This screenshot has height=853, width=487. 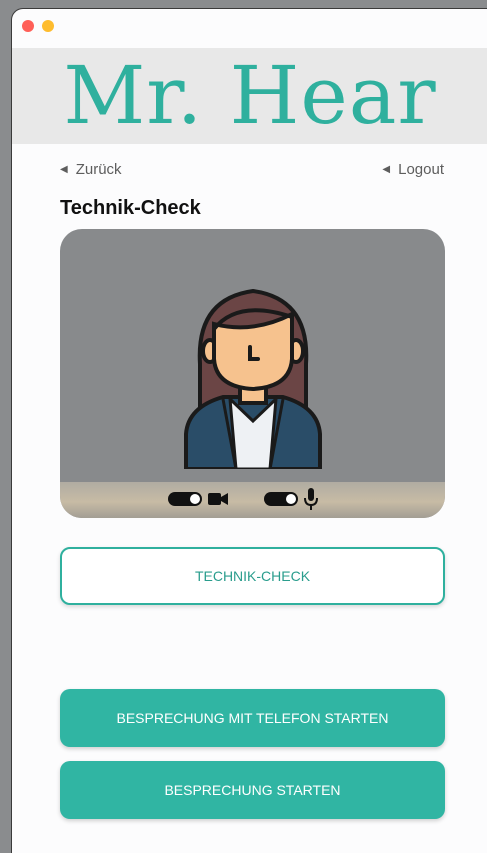 I want to click on app-logo: Mr. Hear, so click(x=250, y=95).